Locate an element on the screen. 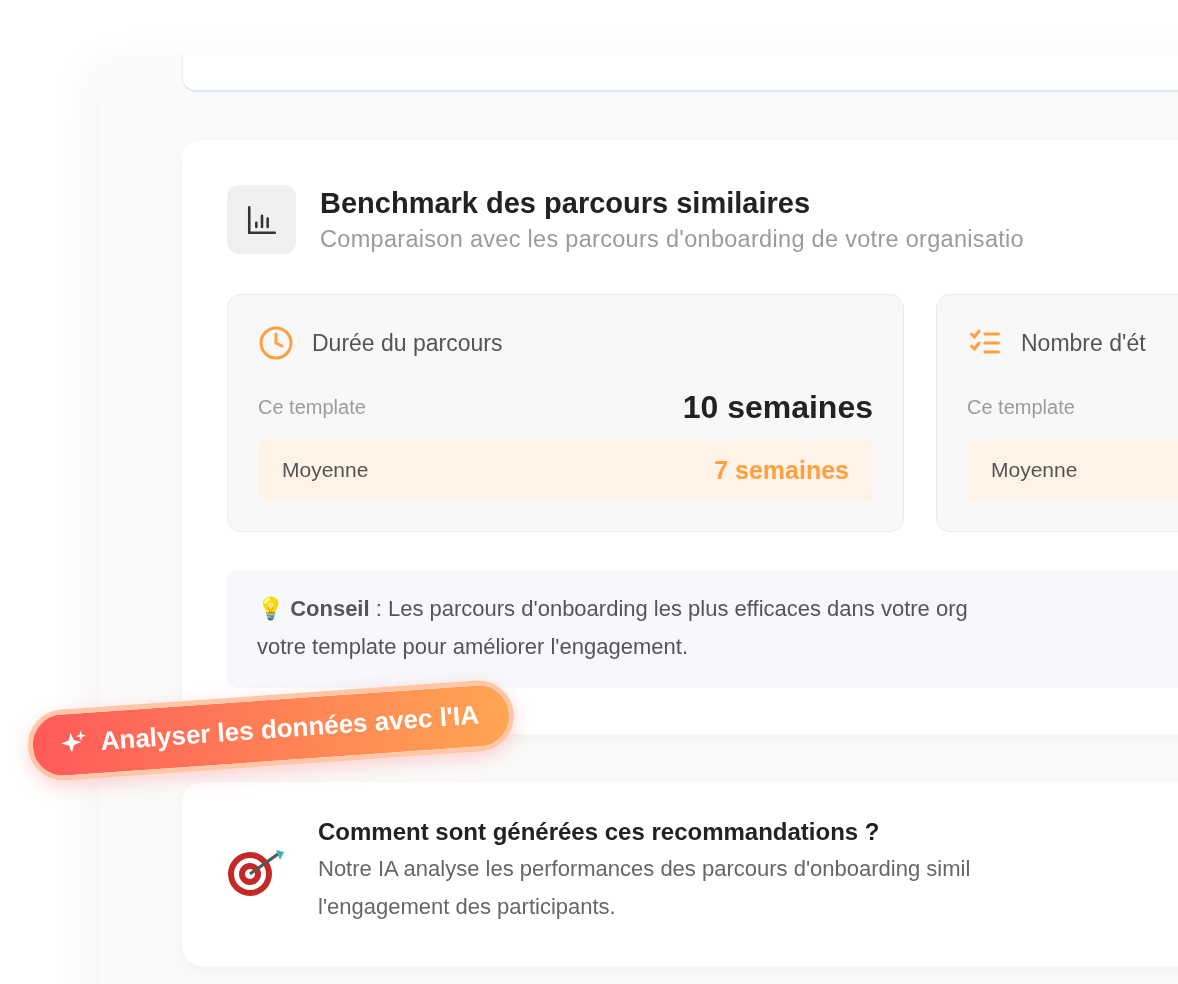 Image resolution: width=1178 pixels, height=984 pixels. tip-text: 💡 Conseil : Les parcours d'onboarding les plus efficaces dans votre org votre template pour améliorer l'engagement. is located at coordinates (612, 627).